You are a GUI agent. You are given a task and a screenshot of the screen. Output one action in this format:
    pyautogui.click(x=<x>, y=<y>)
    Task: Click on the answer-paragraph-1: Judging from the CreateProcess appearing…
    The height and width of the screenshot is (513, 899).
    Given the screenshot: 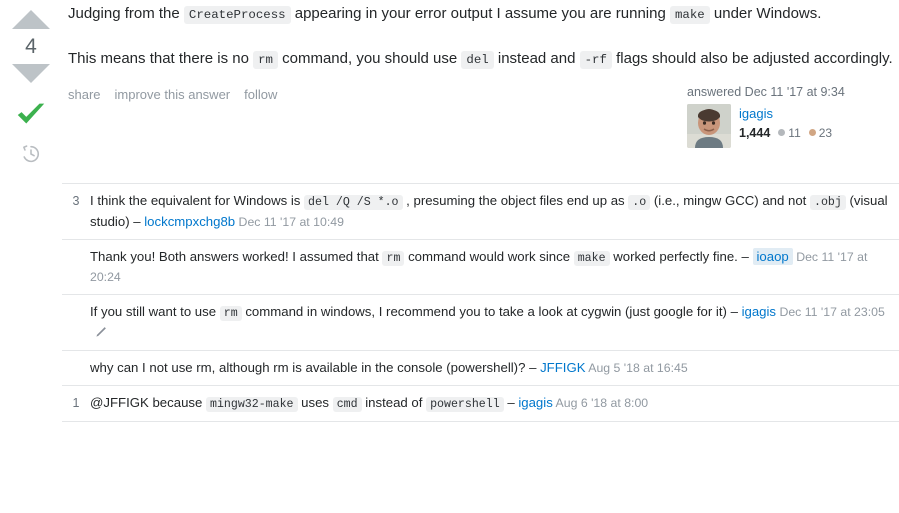 What is the action you would take?
    pyautogui.click(x=480, y=13)
    